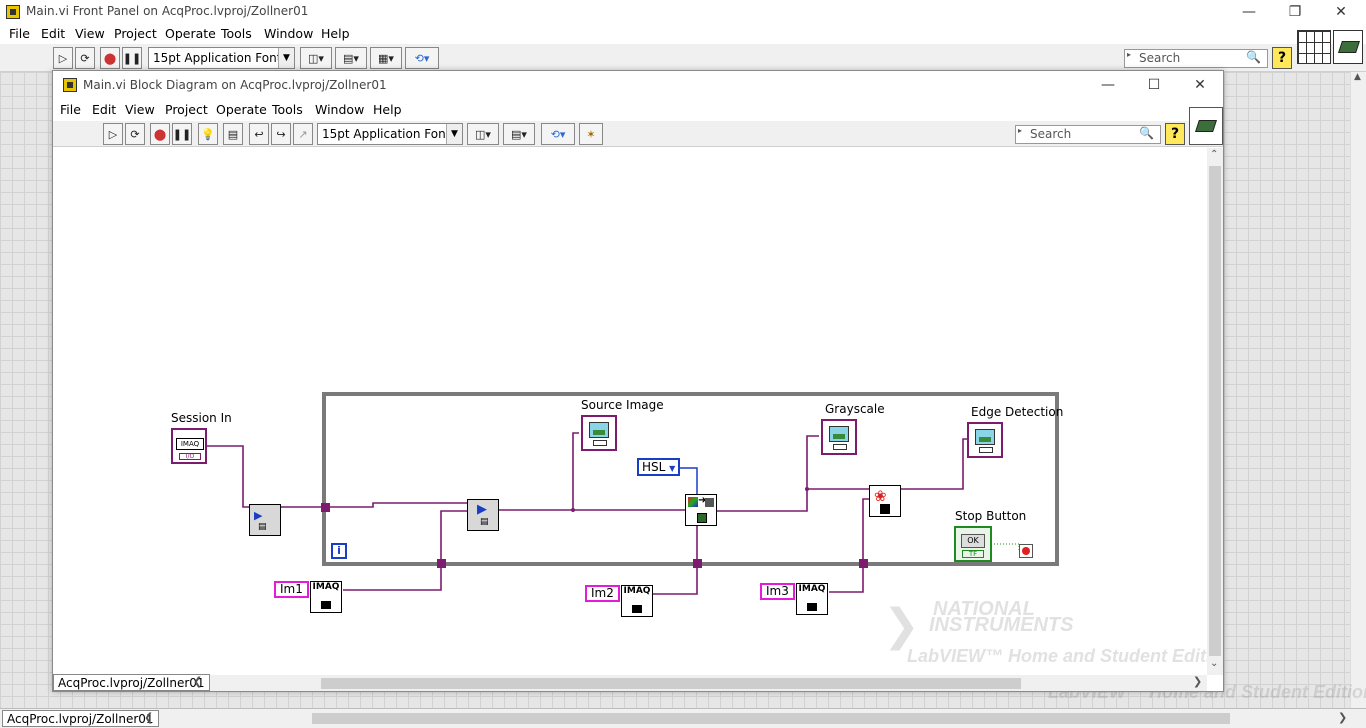 The image size is (1366, 728). Describe the element at coordinates (985, 440) in the screenshot. I see `edge-detection-indicator` at that location.